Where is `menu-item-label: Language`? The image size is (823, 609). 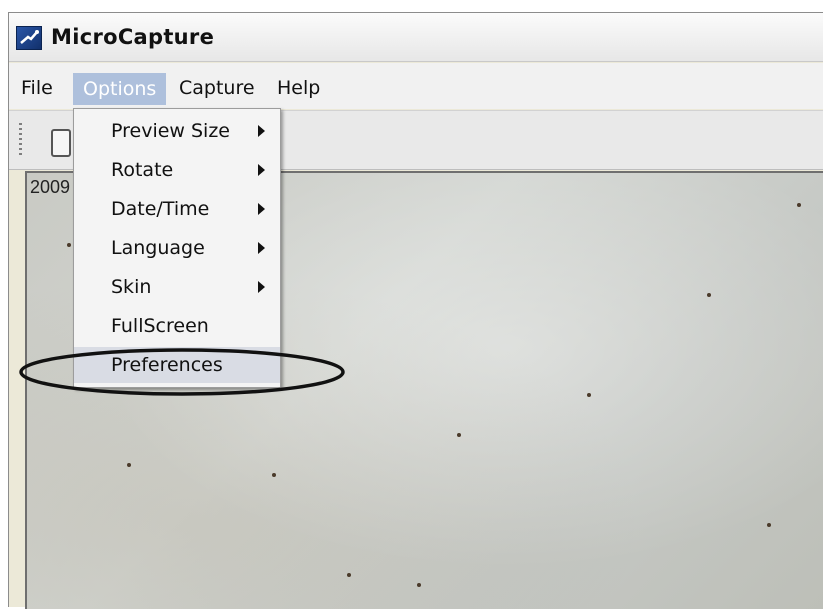 menu-item-label: Language is located at coordinates (158, 248).